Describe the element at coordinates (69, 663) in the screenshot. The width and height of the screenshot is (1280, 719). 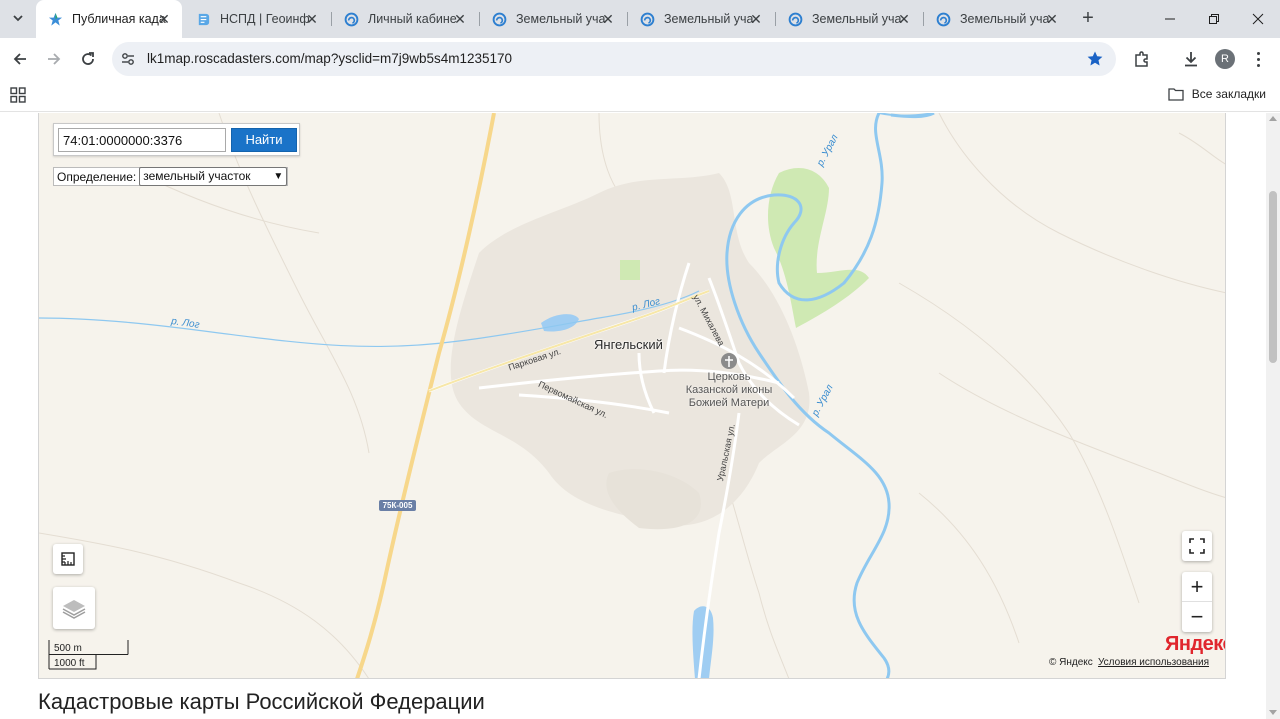
I see `scale-imperial-label: 1000 ft` at that location.